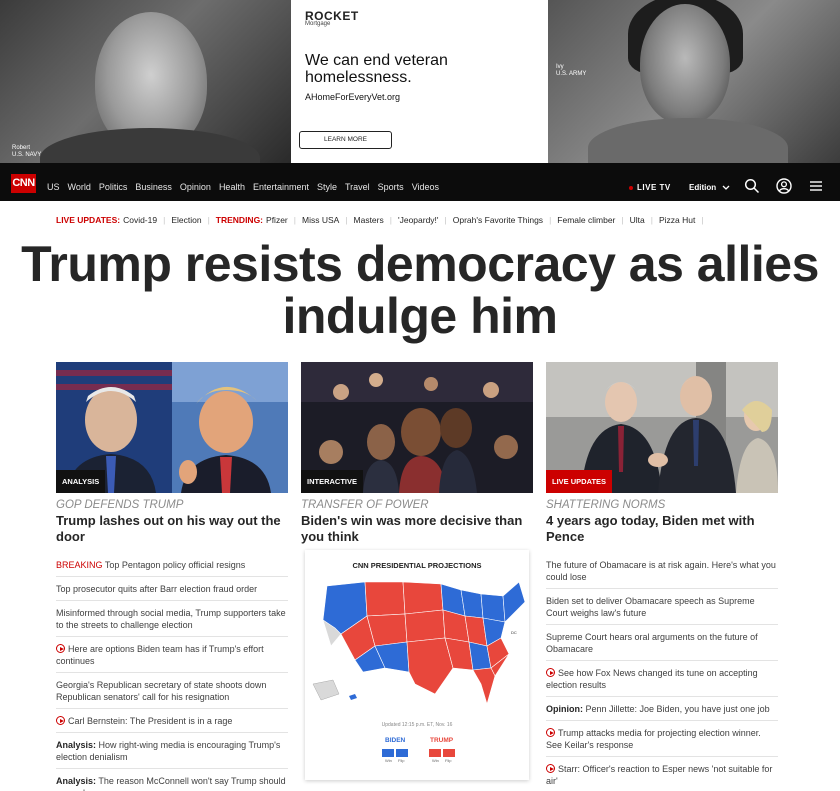 The width and height of the screenshot is (840, 791). I want to click on nav-link-world: World, so click(79, 187).